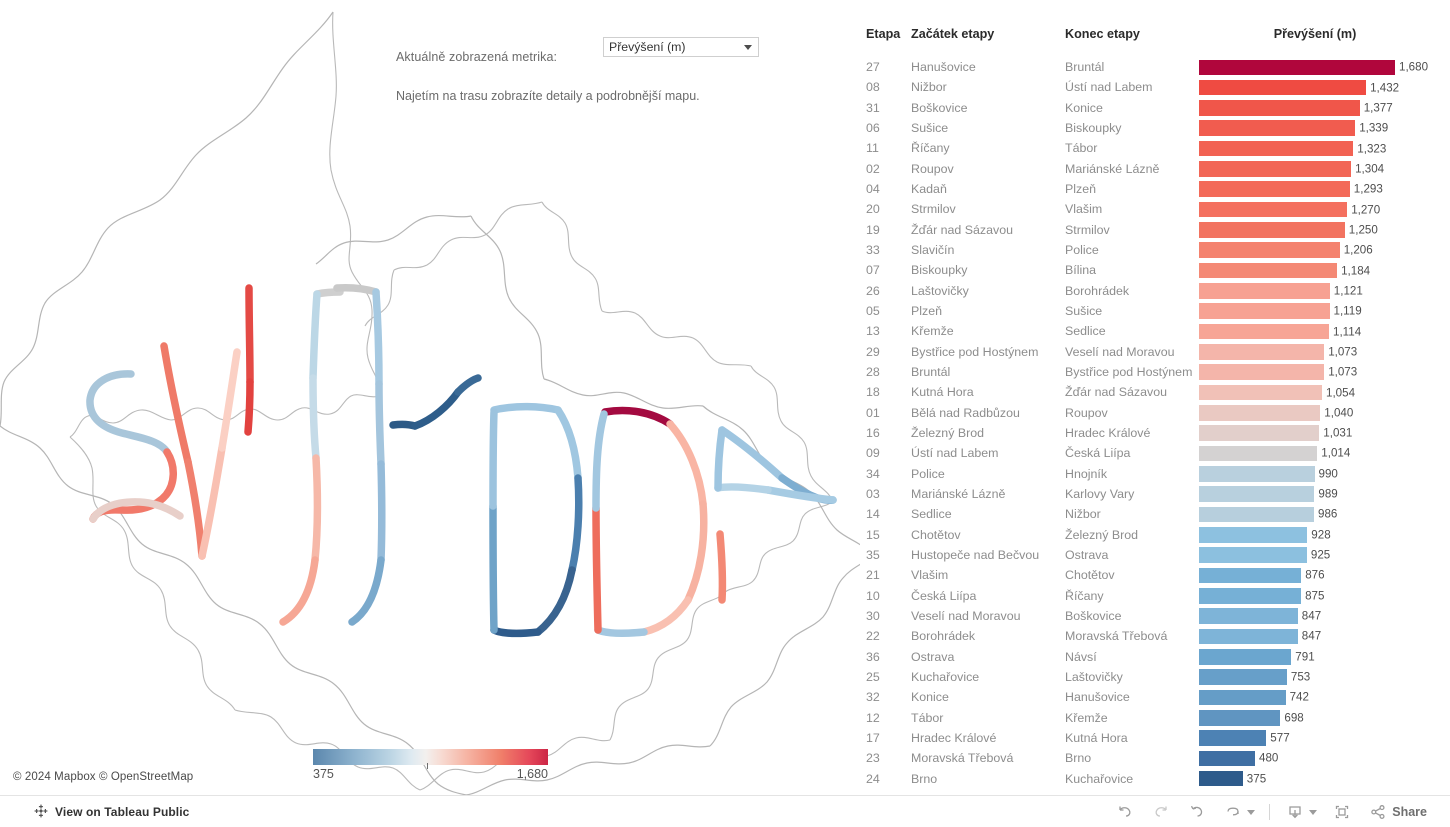  I want to click on table-row: 03 Mariánské Lázně Karlovy Vary 989, so click(1155, 494).